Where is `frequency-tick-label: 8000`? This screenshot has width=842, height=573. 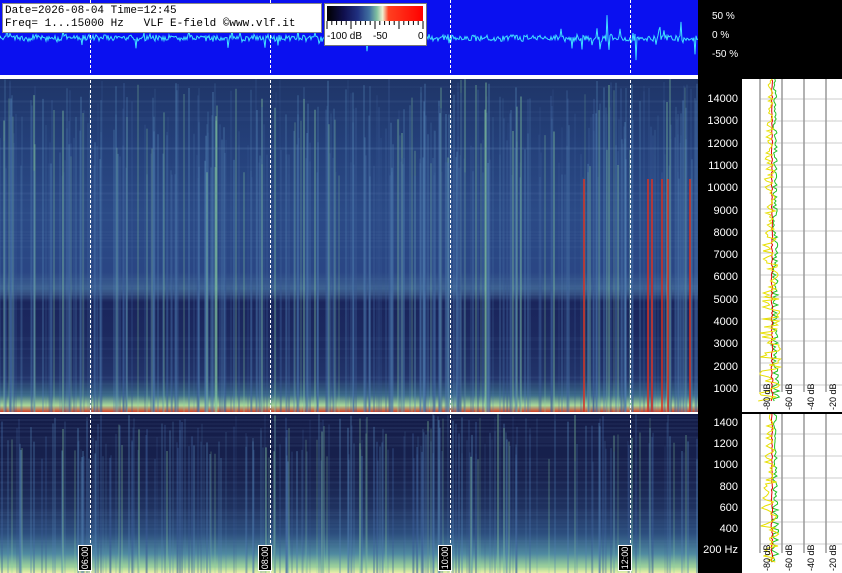 frequency-tick-label: 8000 is located at coordinates (725, 232).